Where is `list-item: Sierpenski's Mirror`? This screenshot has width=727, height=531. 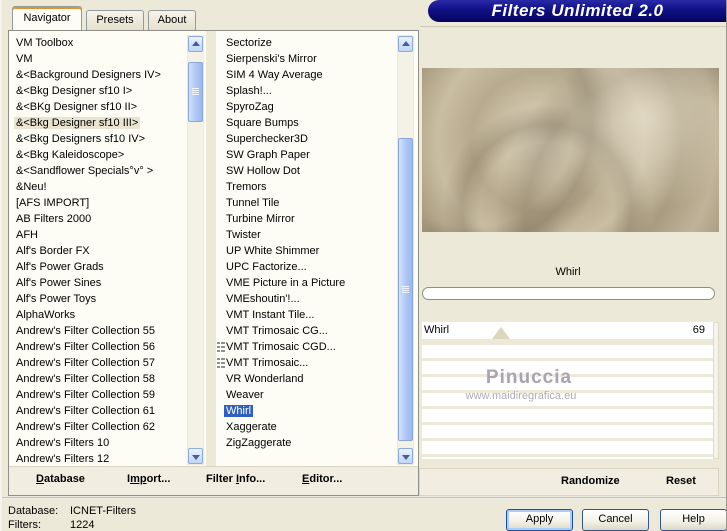
list-item: Sierpenski's Mirror is located at coordinates (306, 59).